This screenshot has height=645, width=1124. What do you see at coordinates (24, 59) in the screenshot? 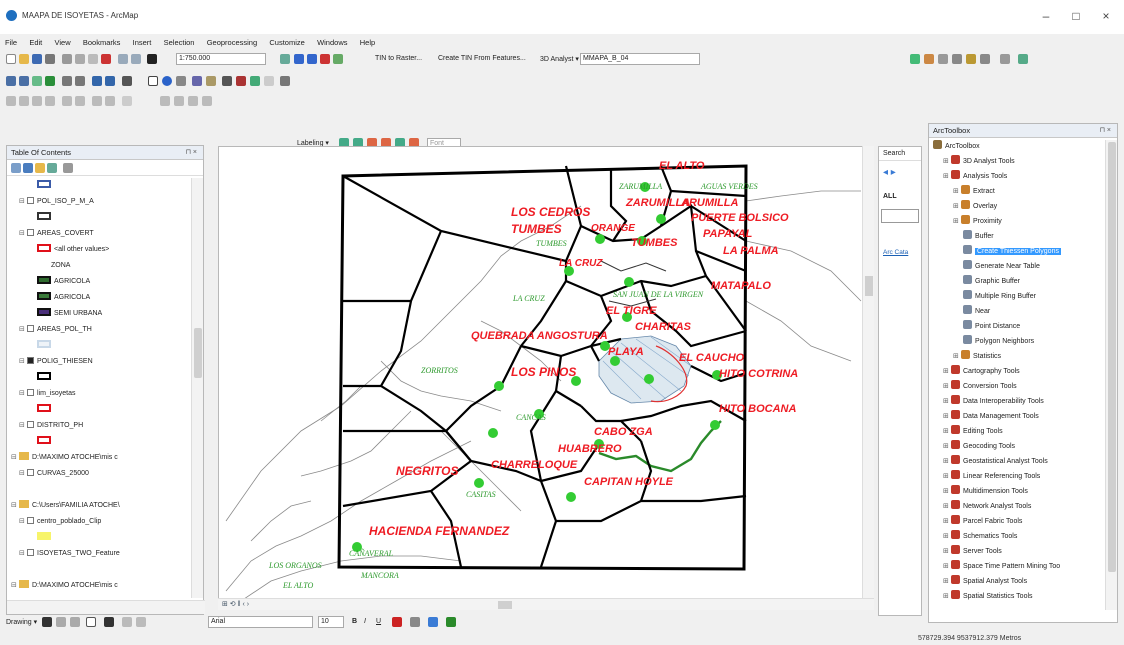
I see `open-folder-icon` at bounding box center [24, 59].